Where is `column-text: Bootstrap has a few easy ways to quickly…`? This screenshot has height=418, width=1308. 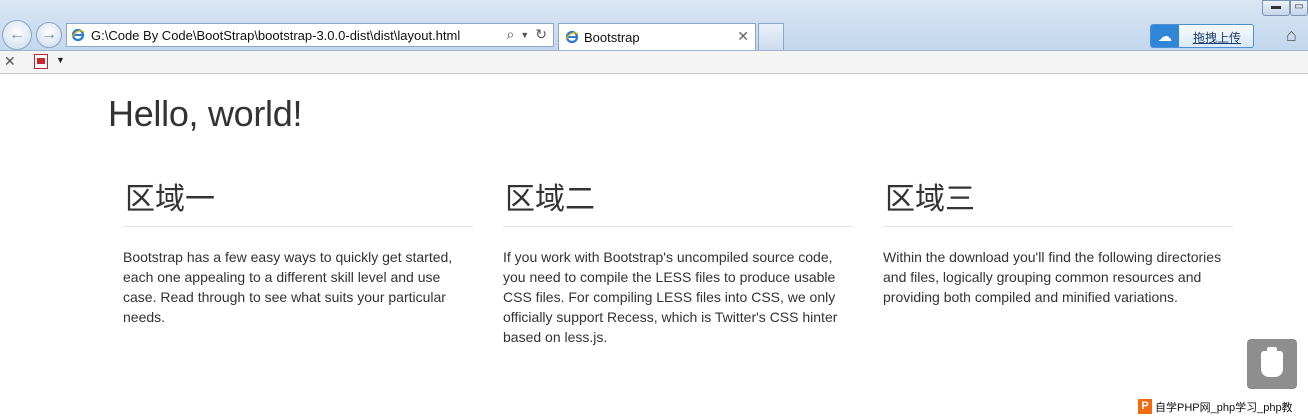 column-text: Bootstrap has a few easy ways to quickly… is located at coordinates (288, 287).